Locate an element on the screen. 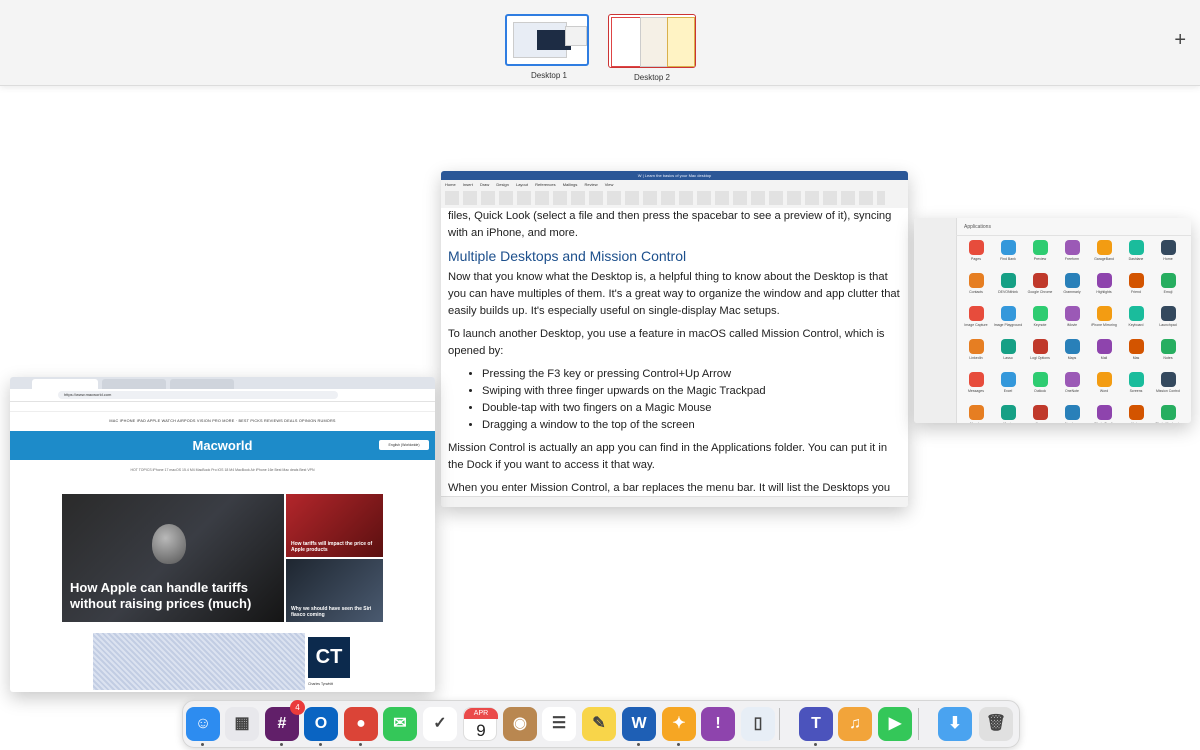 The image size is (1200, 750). dock-finder-icon: ☺ is located at coordinates (203, 724).